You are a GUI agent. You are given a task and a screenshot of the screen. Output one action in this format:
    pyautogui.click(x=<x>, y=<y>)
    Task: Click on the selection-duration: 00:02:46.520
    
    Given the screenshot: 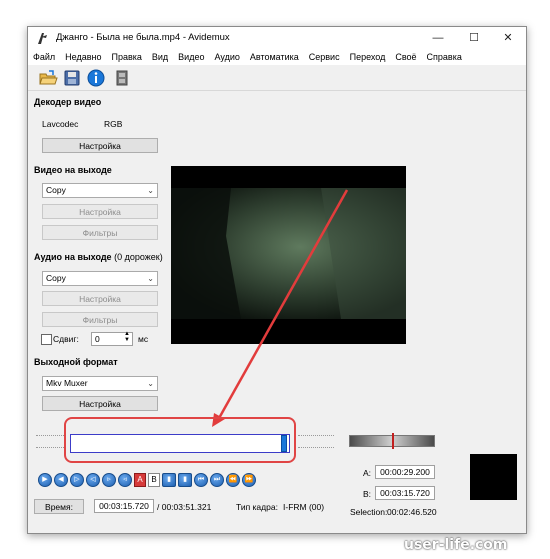 What is the action you would take?
    pyautogui.click(x=412, y=512)
    